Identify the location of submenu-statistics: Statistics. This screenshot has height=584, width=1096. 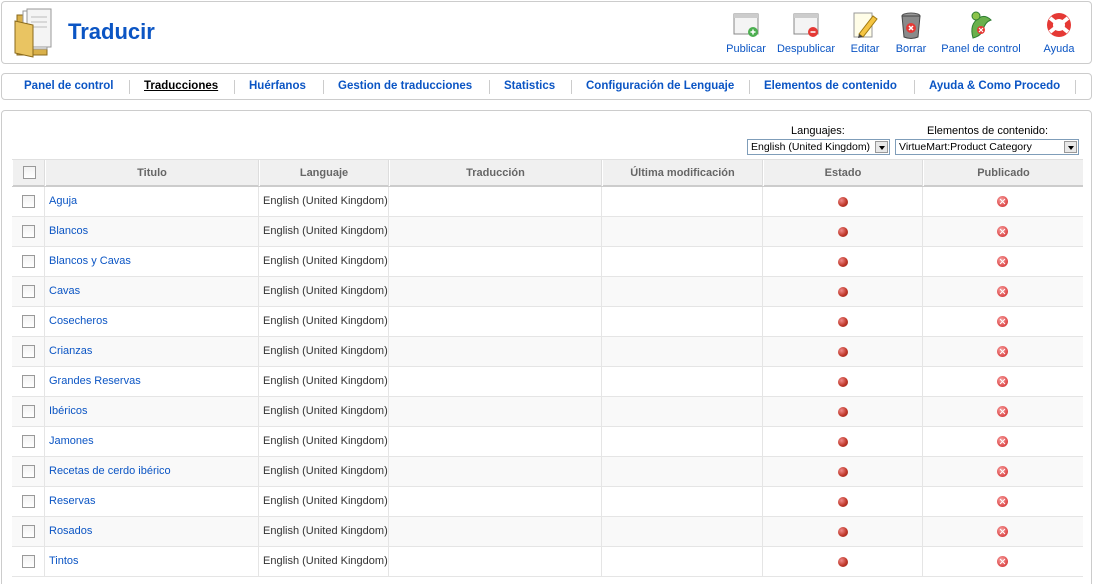
(529, 86).